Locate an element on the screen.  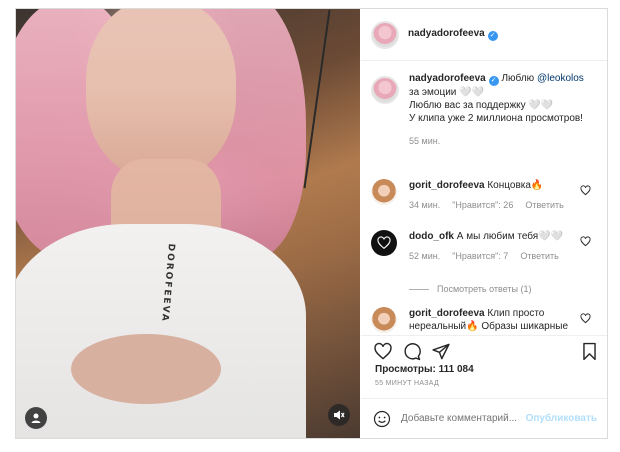
background-cable is located at coordinates (317, 99).